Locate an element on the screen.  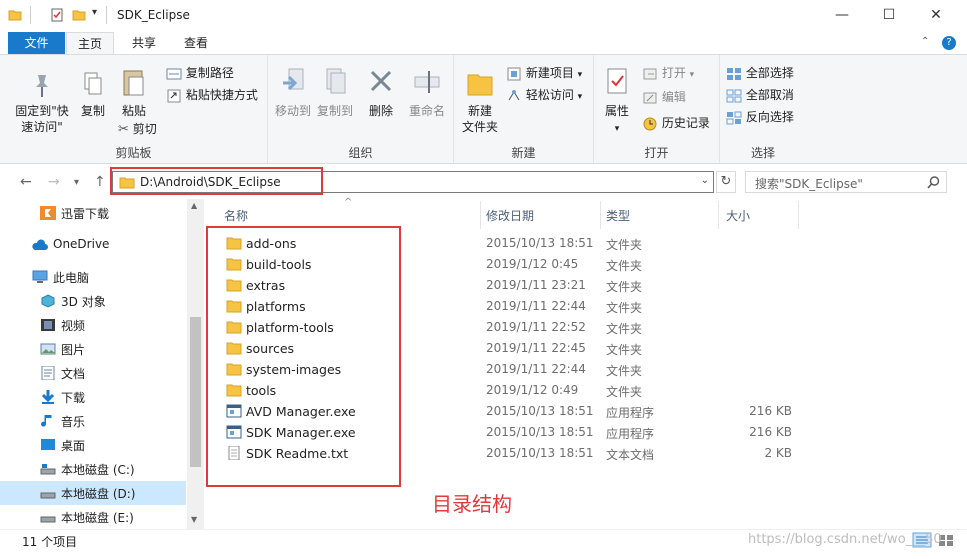
column-header-date: 修改日期 is located at coordinates (510, 217).